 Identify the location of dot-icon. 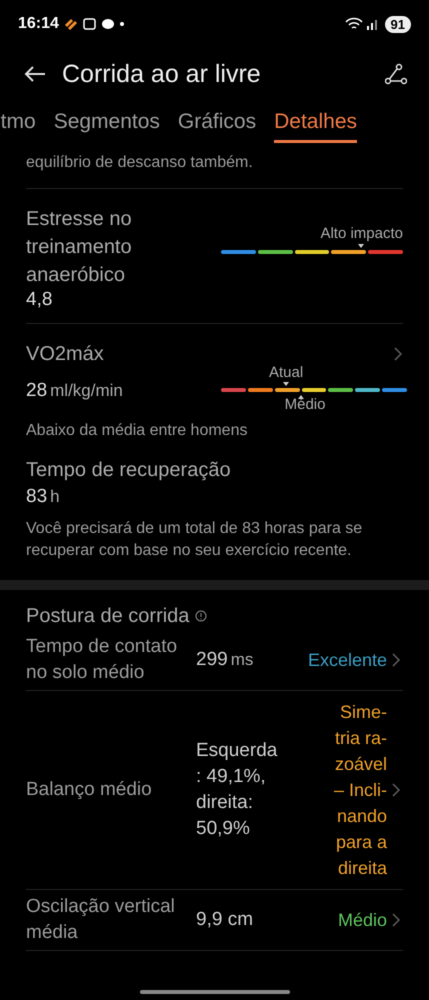
(122, 24).